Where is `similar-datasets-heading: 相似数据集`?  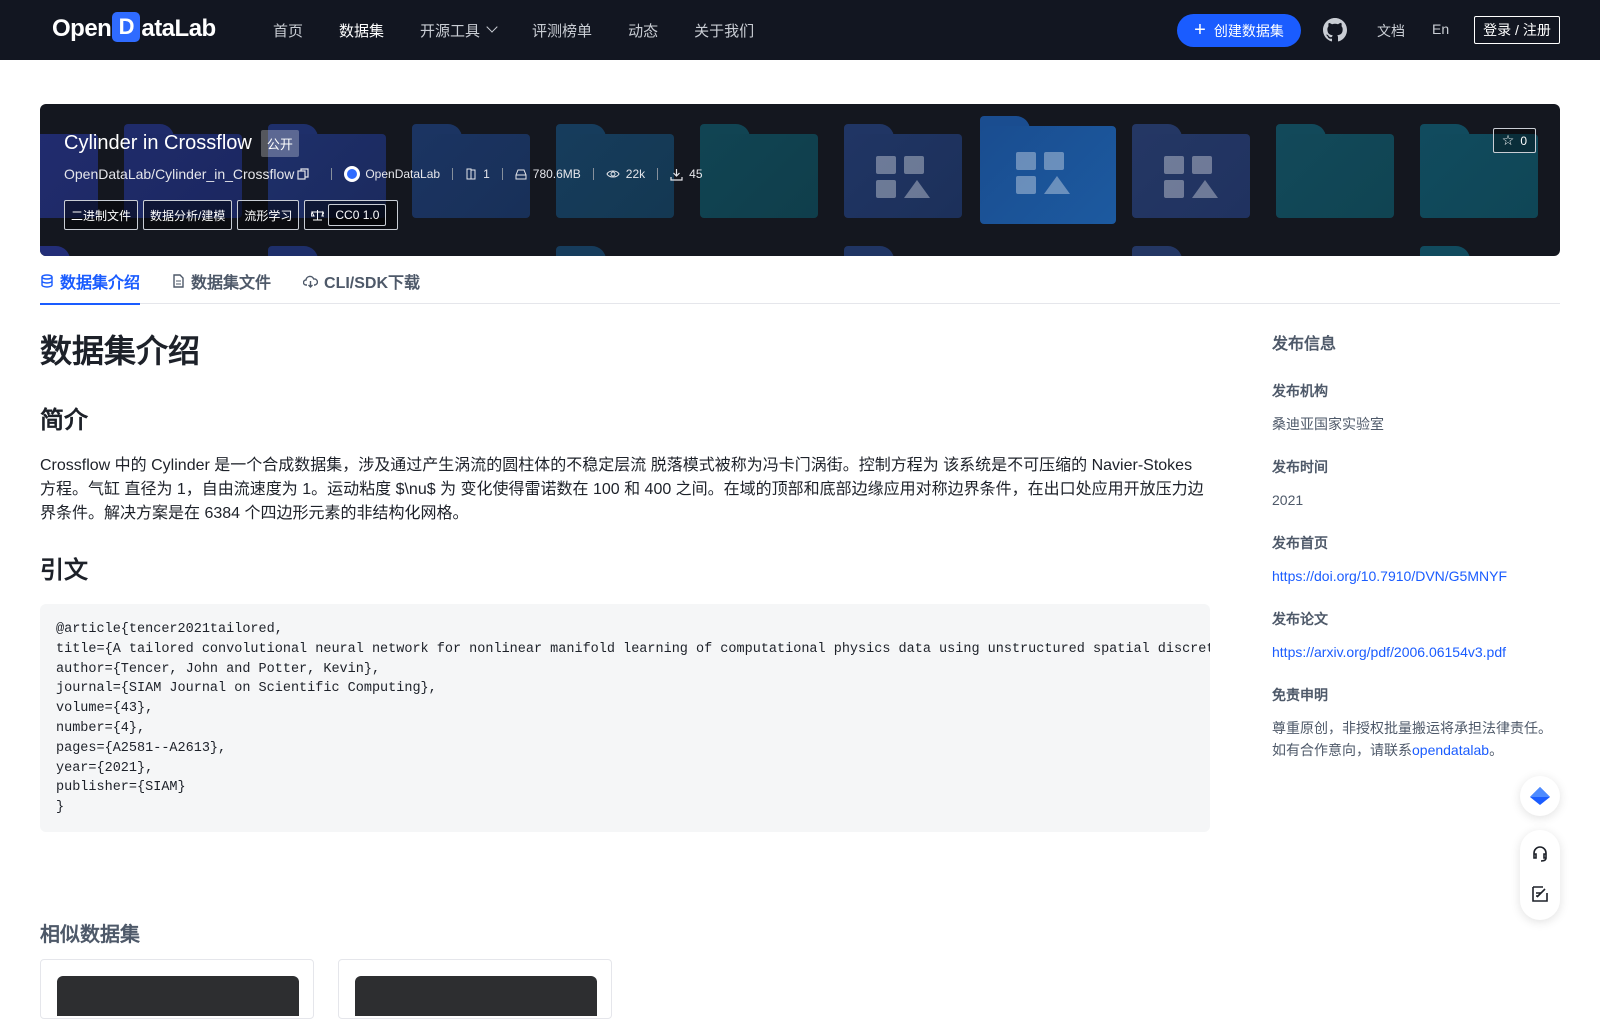 similar-datasets-heading: 相似数据集 is located at coordinates (90, 935).